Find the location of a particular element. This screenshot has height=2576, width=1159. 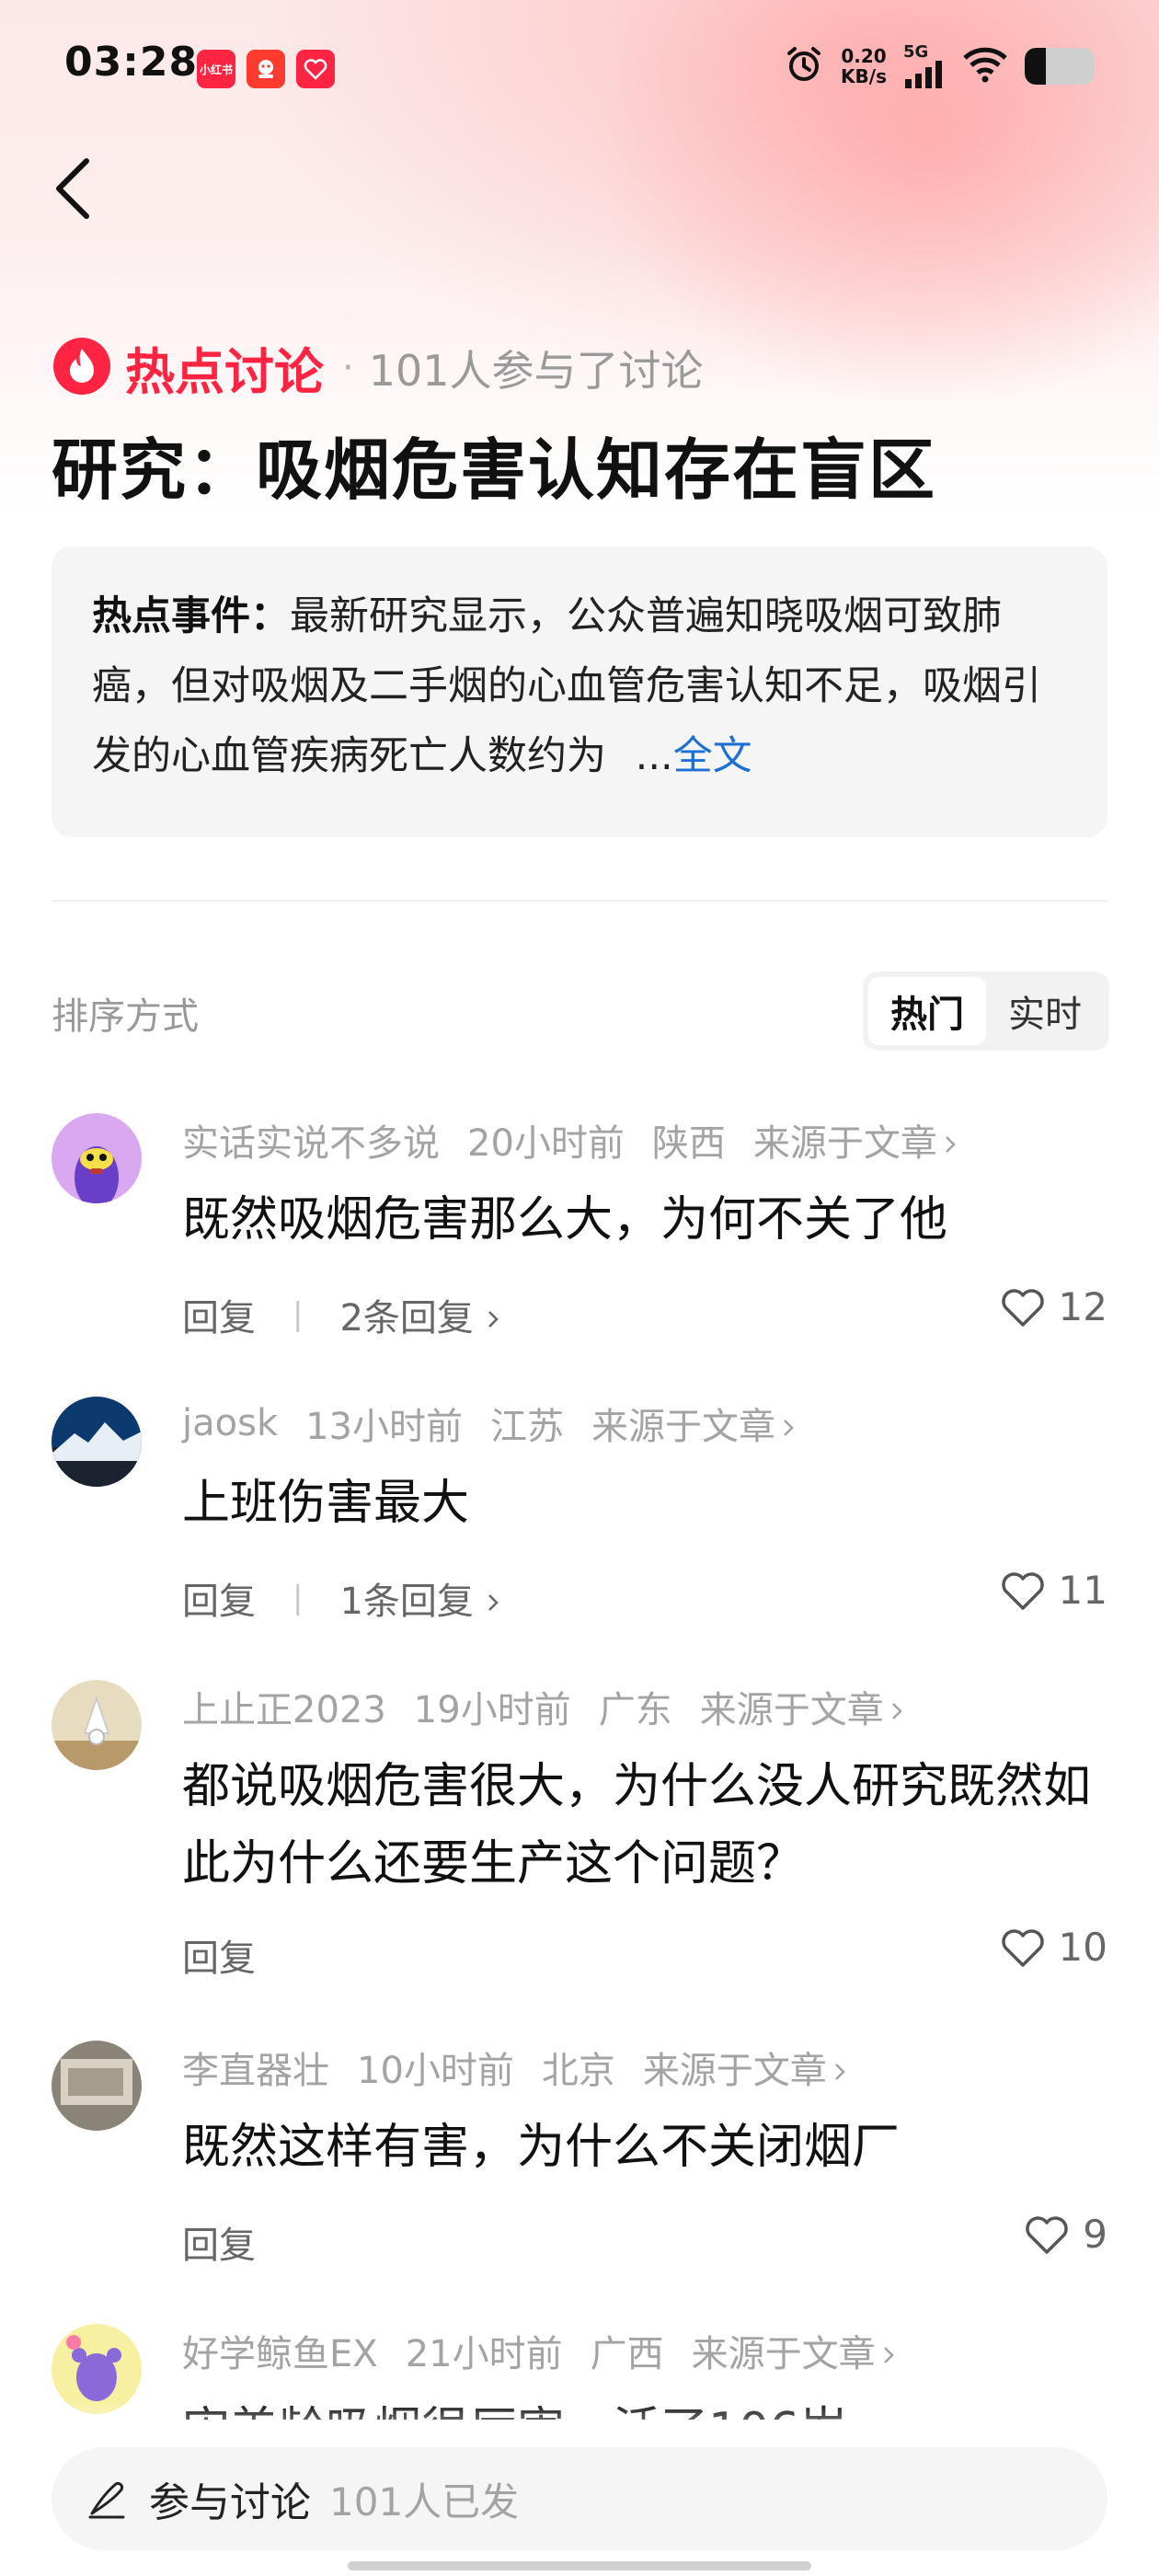

comment-actions: 回复 | 2条回复 is located at coordinates (341, 1314).